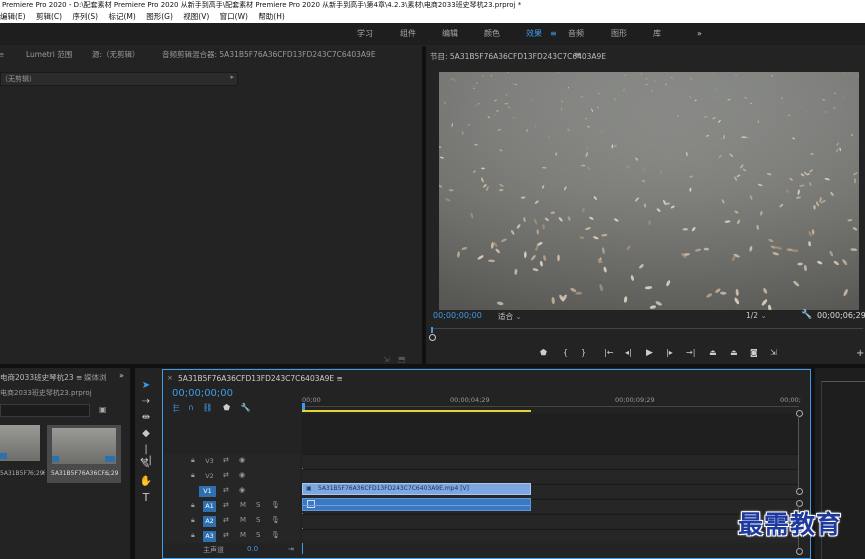 This screenshot has height=559, width=865. What do you see at coordinates (416, 504) in the screenshot?
I see `audio-clip` at bounding box center [416, 504].